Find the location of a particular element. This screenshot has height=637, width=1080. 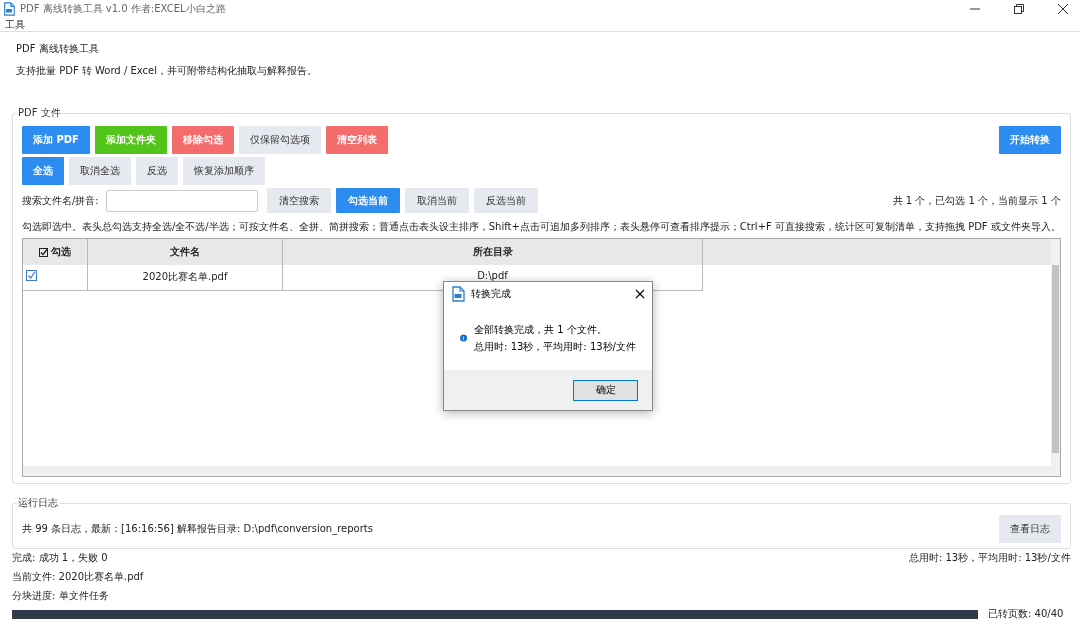

pages-converted: 已转页数: 40/40 is located at coordinates (1026, 614).